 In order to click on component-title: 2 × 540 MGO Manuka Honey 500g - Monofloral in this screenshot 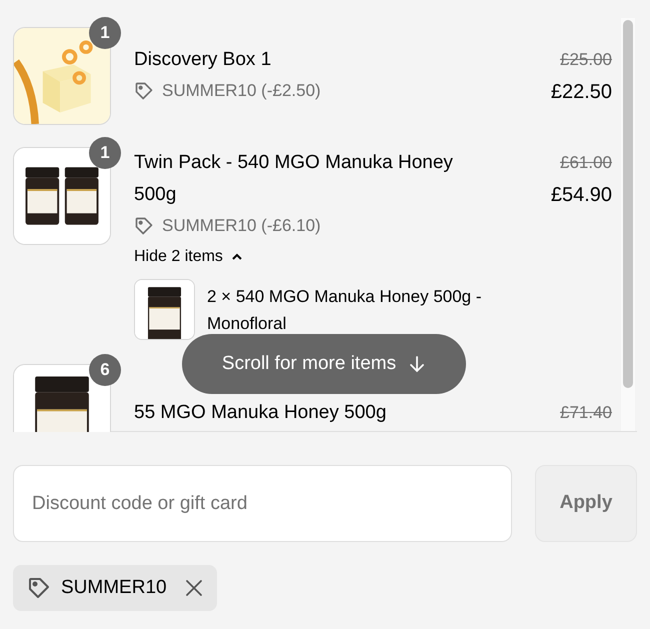, I will do `click(345, 310)`.